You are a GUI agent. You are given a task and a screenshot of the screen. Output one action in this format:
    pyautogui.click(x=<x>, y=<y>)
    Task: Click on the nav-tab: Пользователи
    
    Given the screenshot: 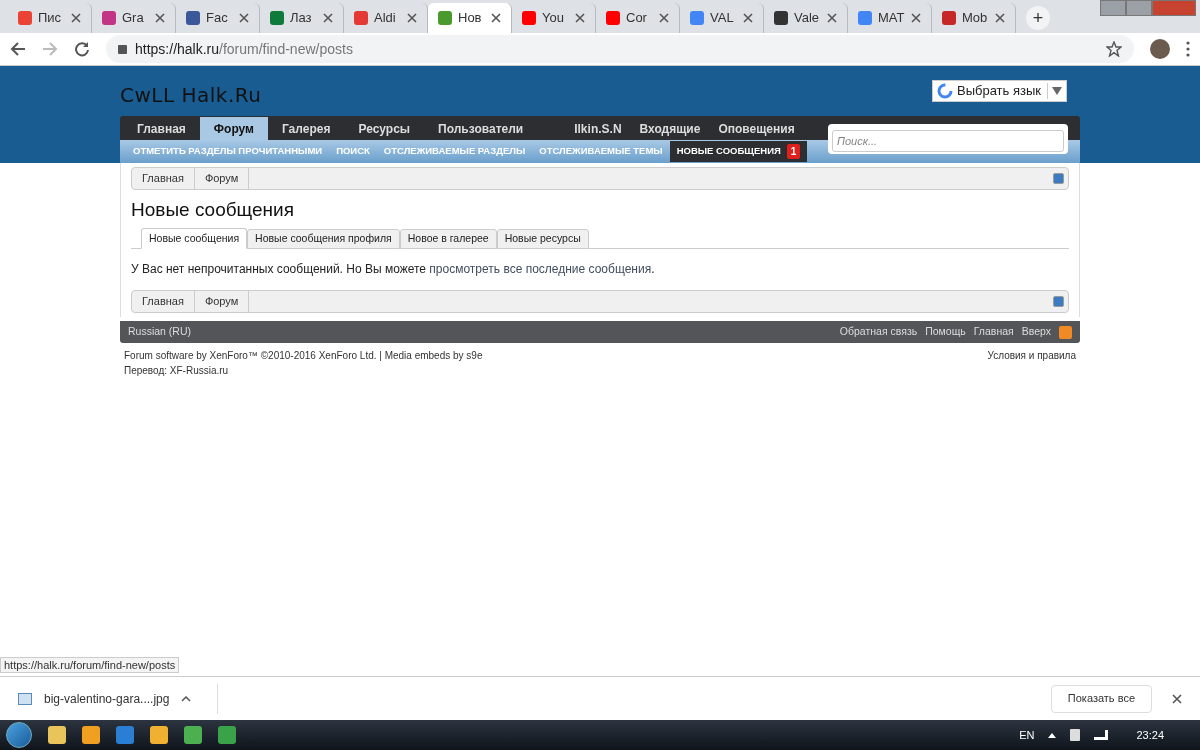 What is the action you would take?
    pyautogui.click(x=481, y=128)
    